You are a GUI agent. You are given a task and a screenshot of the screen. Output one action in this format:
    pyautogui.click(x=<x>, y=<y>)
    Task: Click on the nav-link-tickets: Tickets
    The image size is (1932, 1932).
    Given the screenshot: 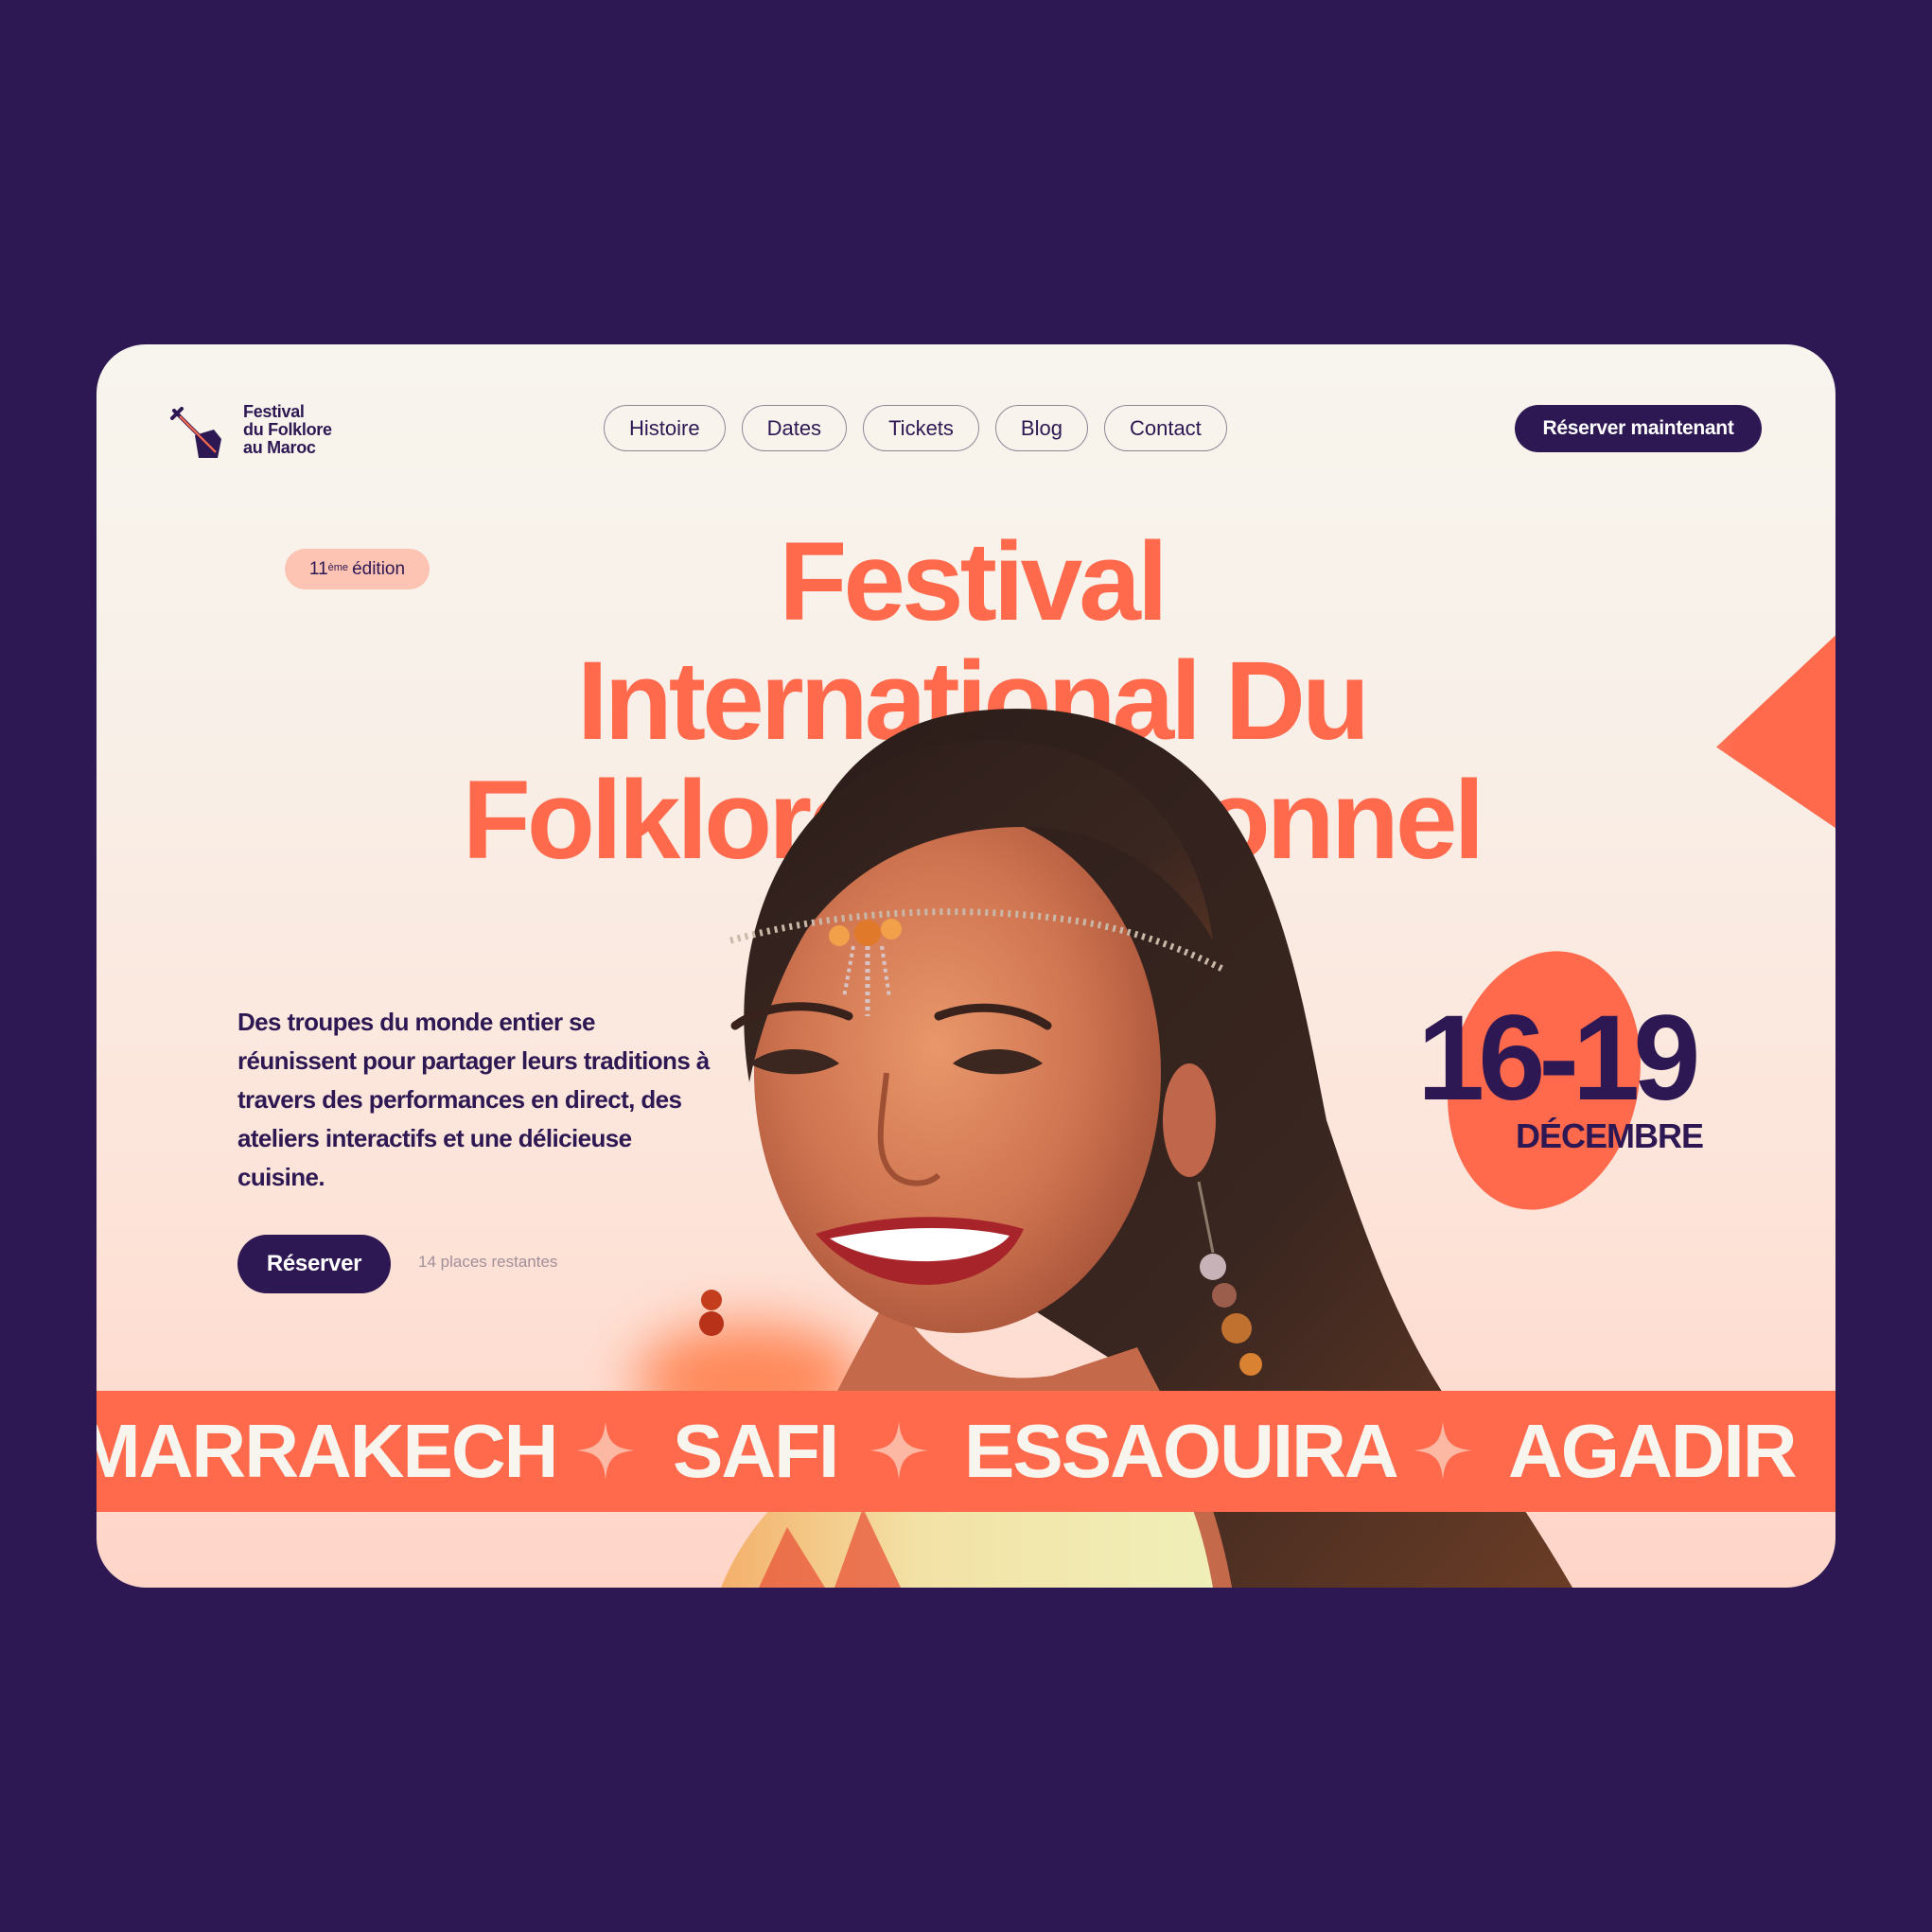 What is the action you would take?
    pyautogui.click(x=921, y=428)
    